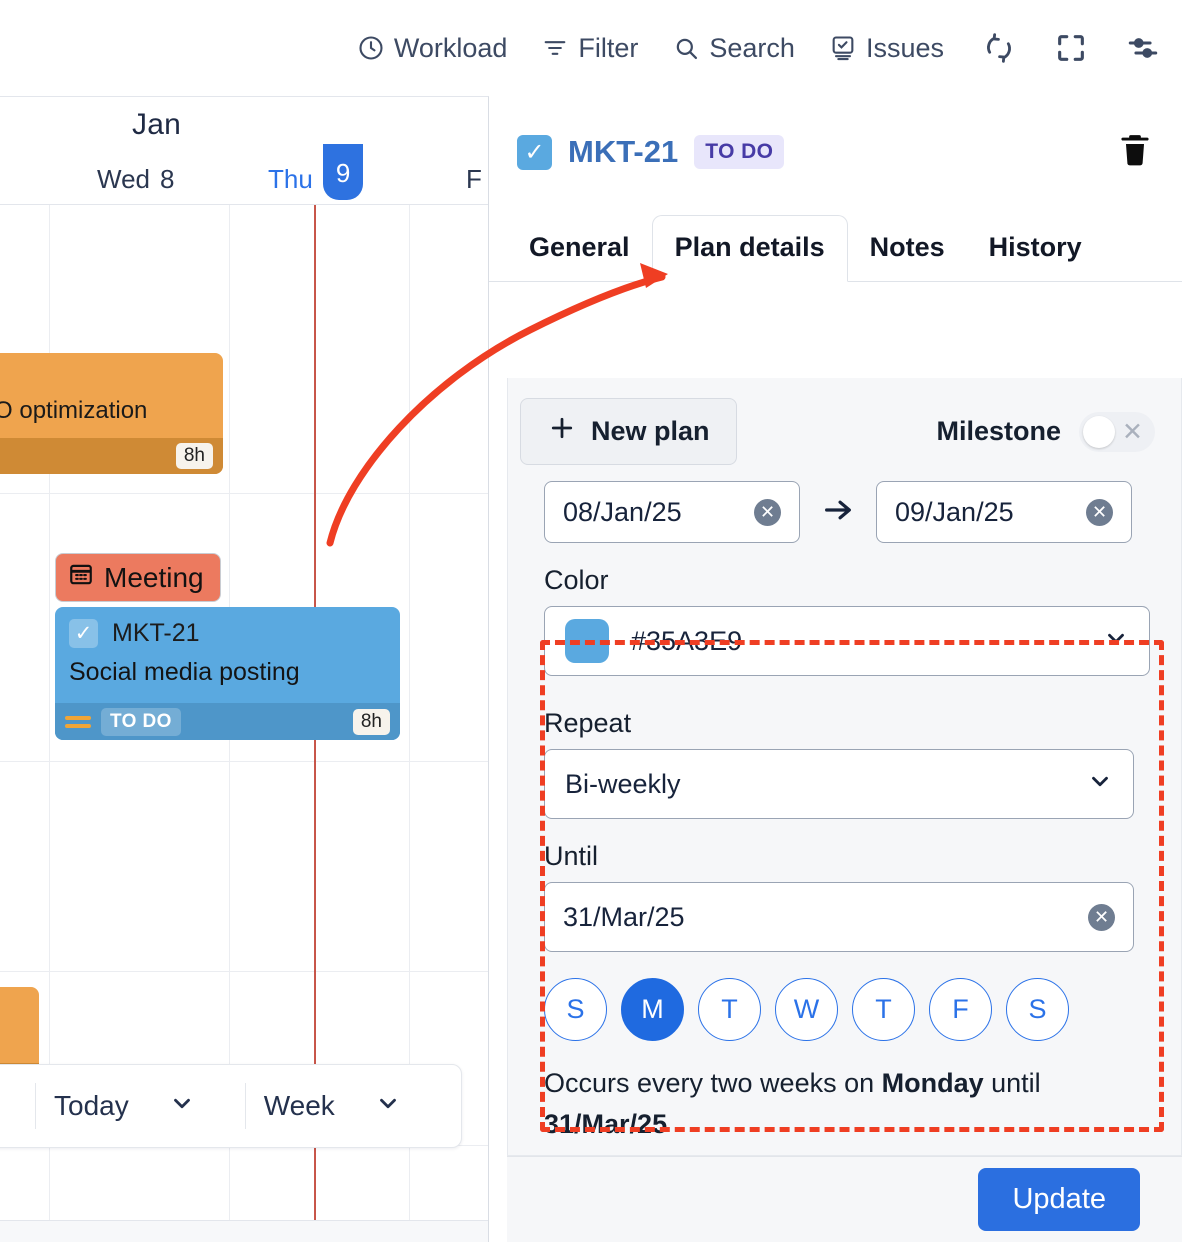  Describe the element at coordinates (838, 512) in the screenshot. I see `date-range-arrow-icon` at that location.